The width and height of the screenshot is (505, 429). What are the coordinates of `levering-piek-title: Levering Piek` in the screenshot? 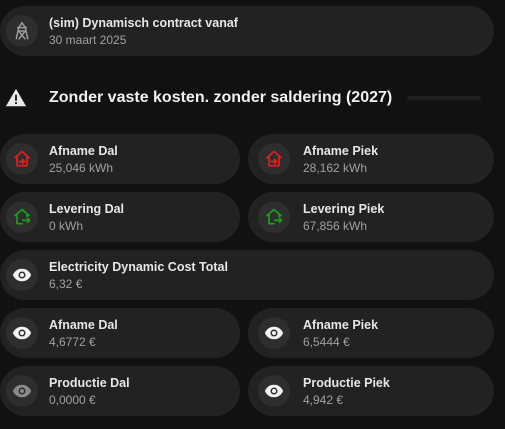 It's located at (344, 209).